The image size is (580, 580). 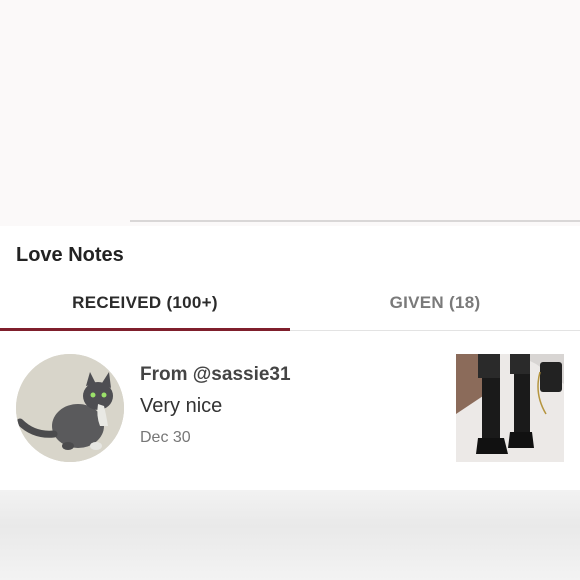 I want to click on cat-avatar, so click(x=70, y=408).